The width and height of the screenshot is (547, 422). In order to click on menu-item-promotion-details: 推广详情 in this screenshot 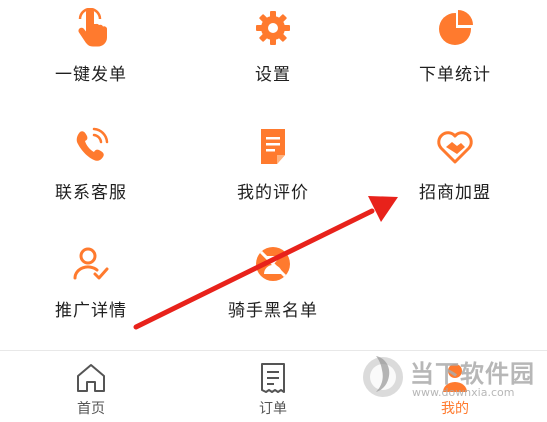, I will do `click(91, 299)`.